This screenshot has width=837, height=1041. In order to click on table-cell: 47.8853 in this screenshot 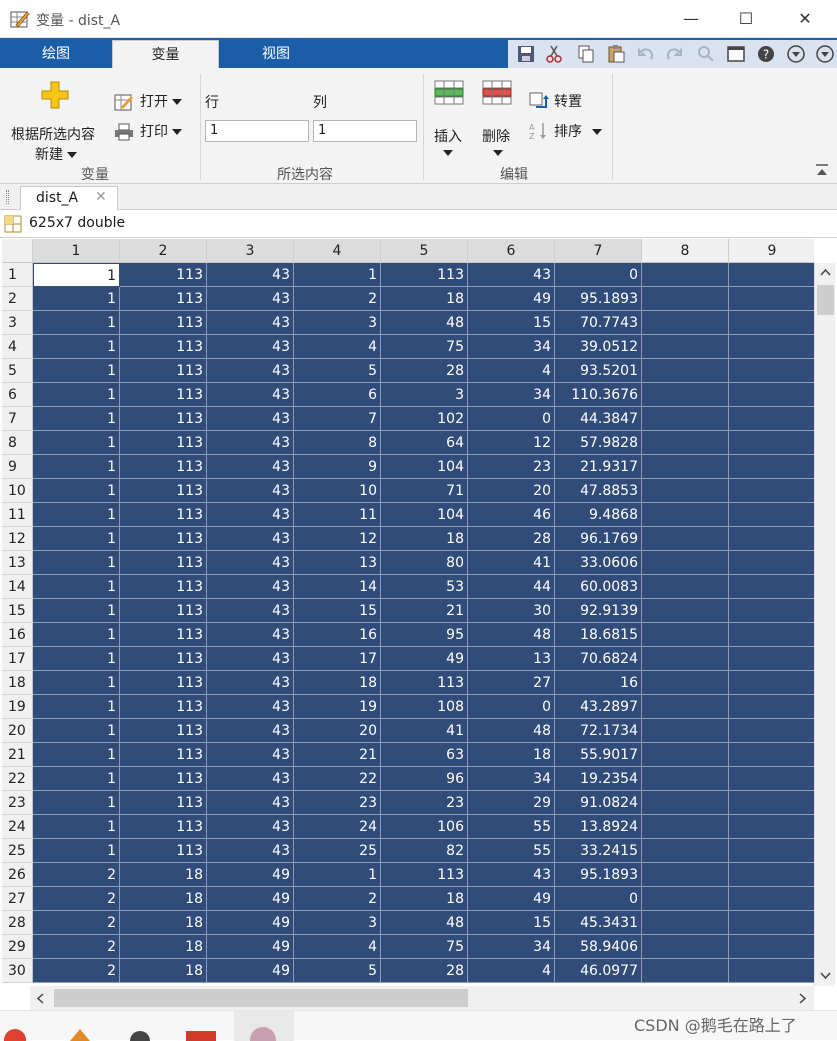, I will do `click(598, 491)`.